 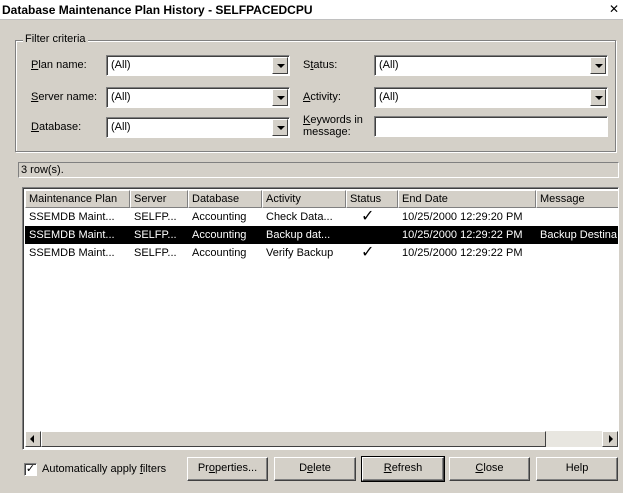 I want to click on scroll-left-button, so click(x=33, y=439).